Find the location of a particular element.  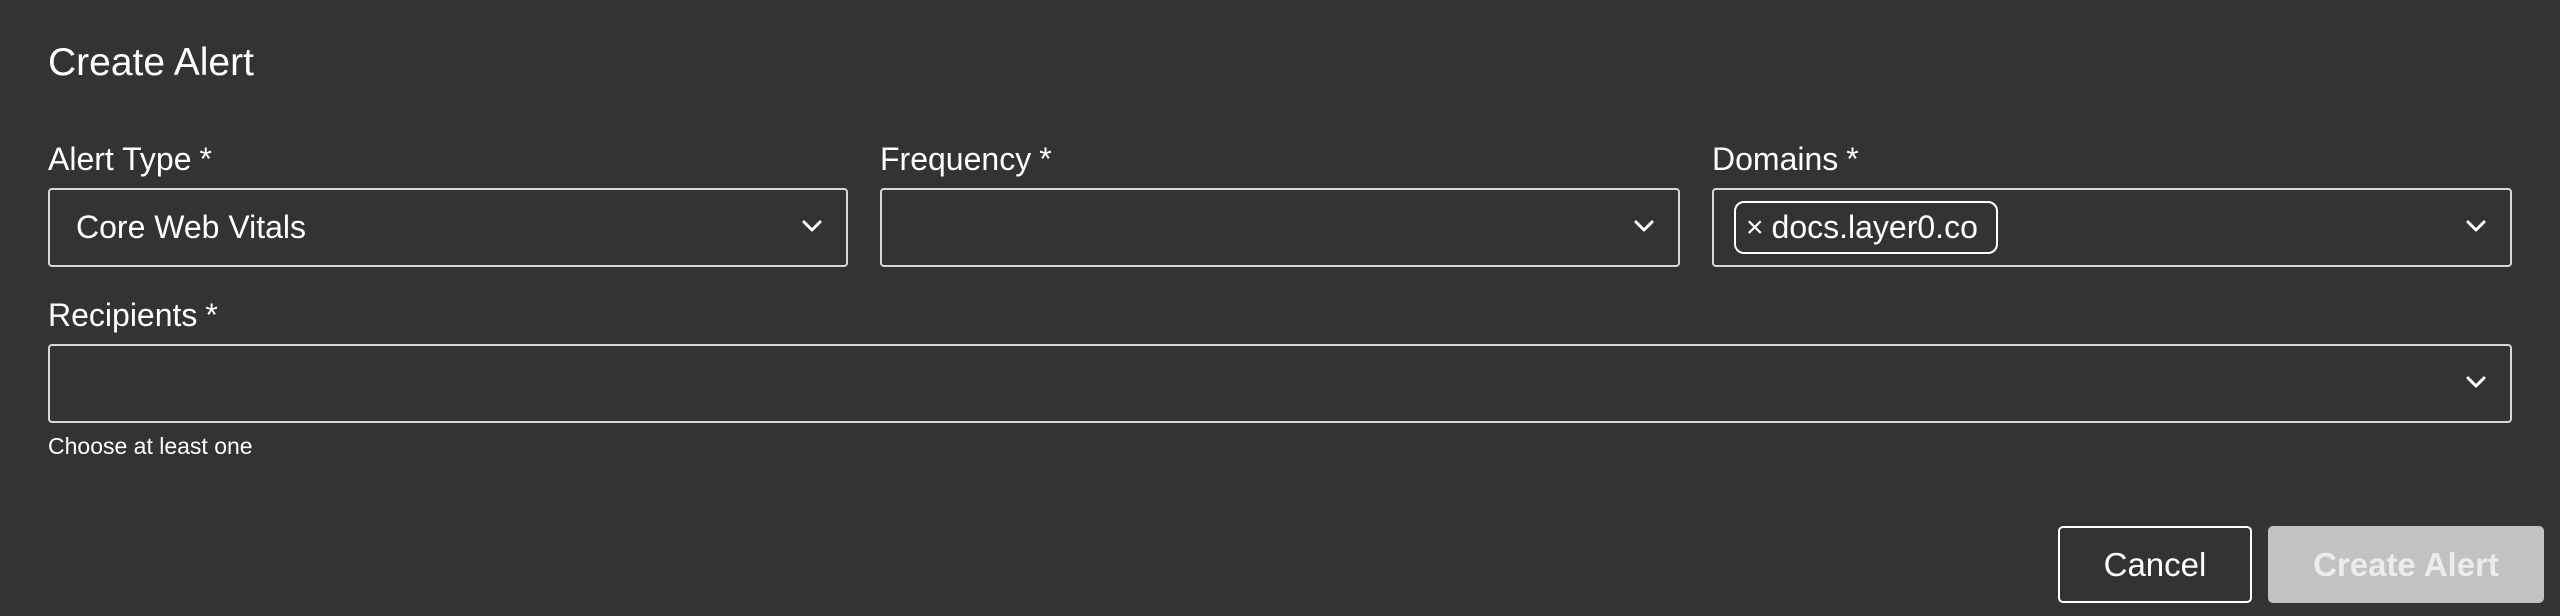

alert-type-value: Core Web Vitals is located at coordinates (191, 227).